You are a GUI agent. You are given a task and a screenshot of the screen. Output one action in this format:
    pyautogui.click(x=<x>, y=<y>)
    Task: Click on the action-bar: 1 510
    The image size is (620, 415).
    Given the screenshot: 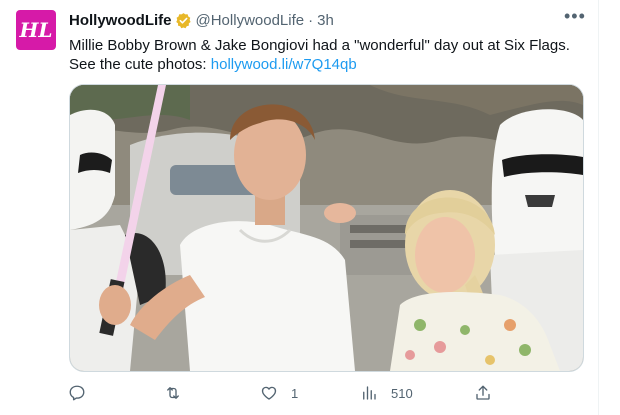 What is the action you would take?
    pyautogui.click(x=280, y=393)
    